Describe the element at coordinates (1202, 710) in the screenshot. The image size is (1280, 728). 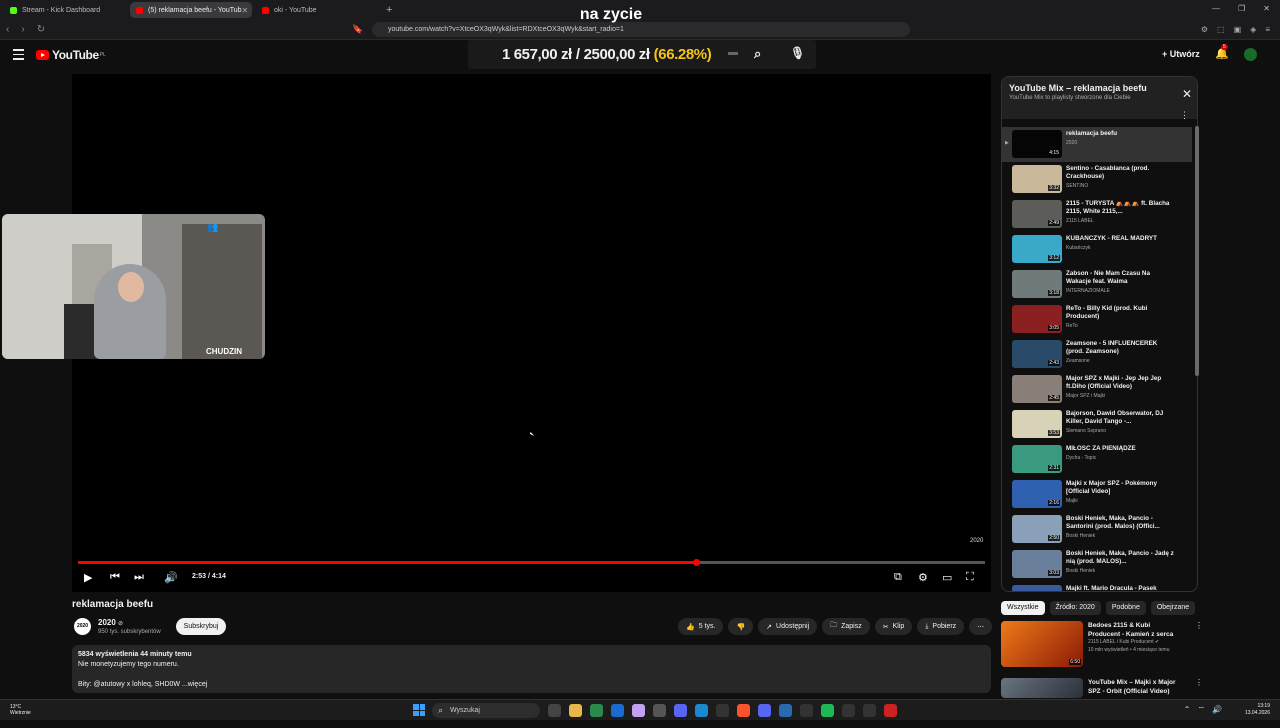
I see `network-icon: ⌔` at that location.